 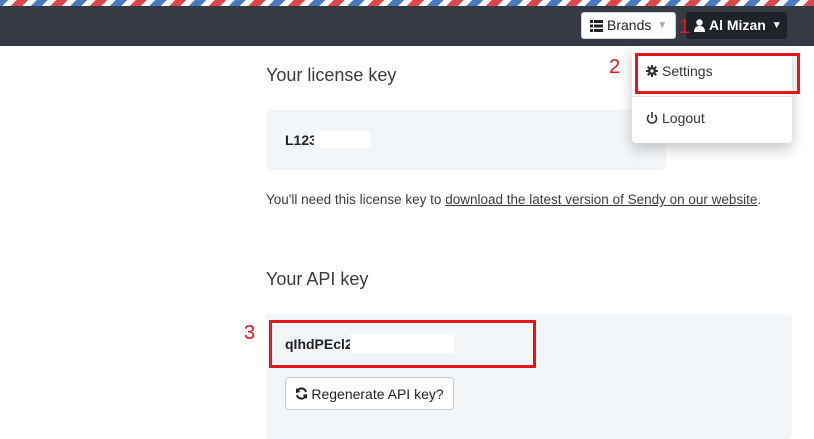 What do you see at coordinates (301, 140) in the screenshot?
I see `license-key-value: L123` at bounding box center [301, 140].